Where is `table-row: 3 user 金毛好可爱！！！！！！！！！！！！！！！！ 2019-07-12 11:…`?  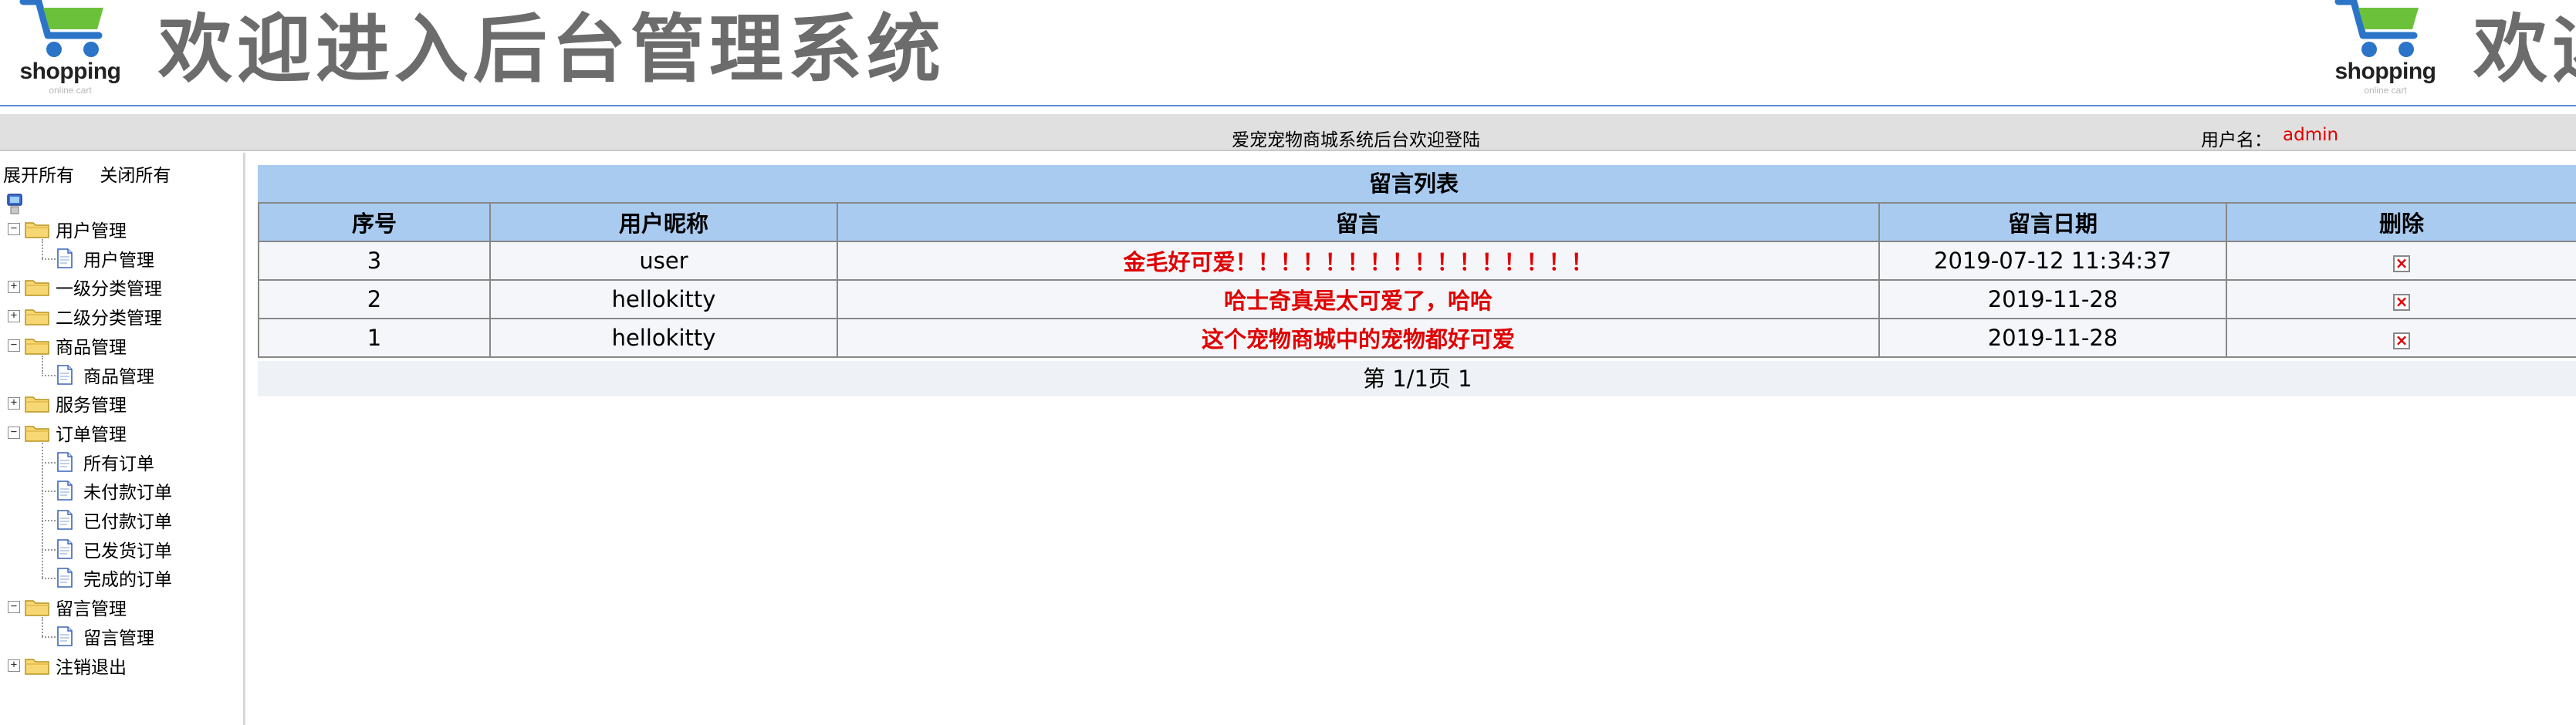
table-row: 3 user 金毛好可爱！！！！！！！！！！！！！！！！ 2019-07-12 11:… is located at coordinates (1417, 261).